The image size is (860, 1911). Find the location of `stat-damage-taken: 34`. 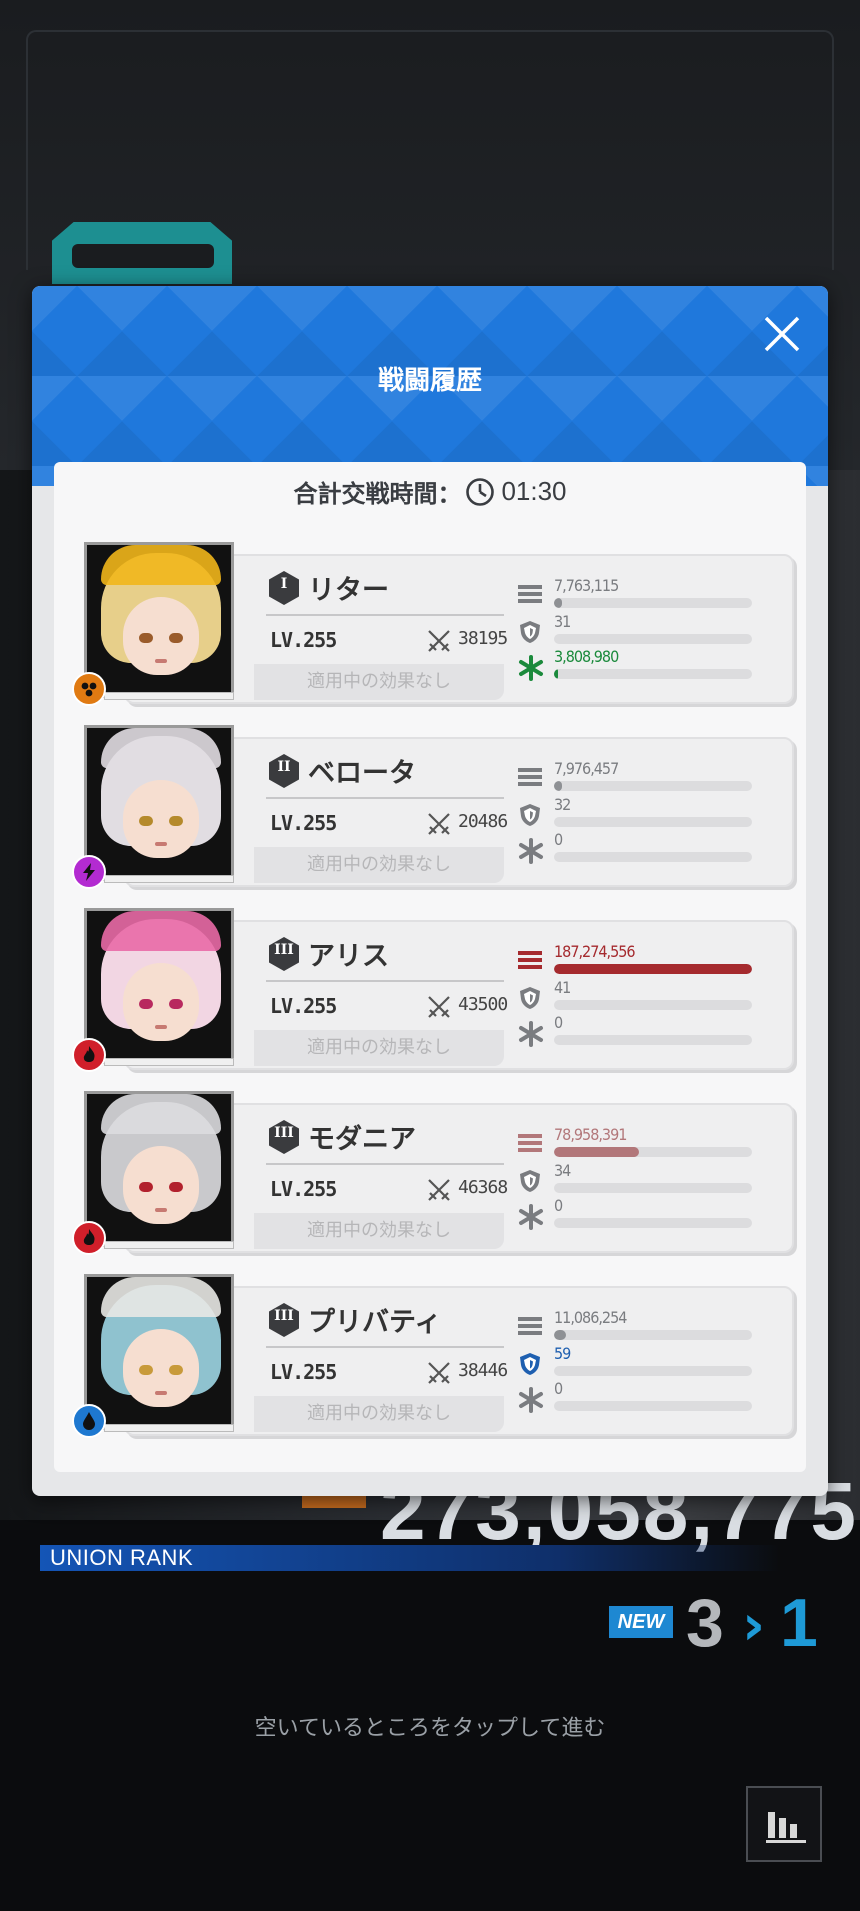

stat-damage-taken: 34 is located at coordinates (638, 1179).